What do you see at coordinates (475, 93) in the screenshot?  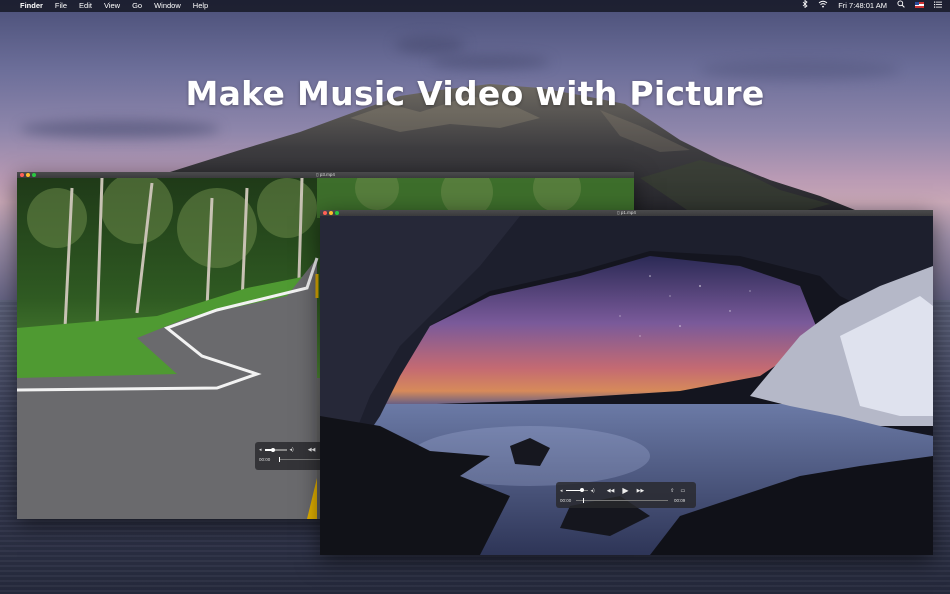 I see `promo-headline: Make Music Video with Picture` at bounding box center [475, 93].